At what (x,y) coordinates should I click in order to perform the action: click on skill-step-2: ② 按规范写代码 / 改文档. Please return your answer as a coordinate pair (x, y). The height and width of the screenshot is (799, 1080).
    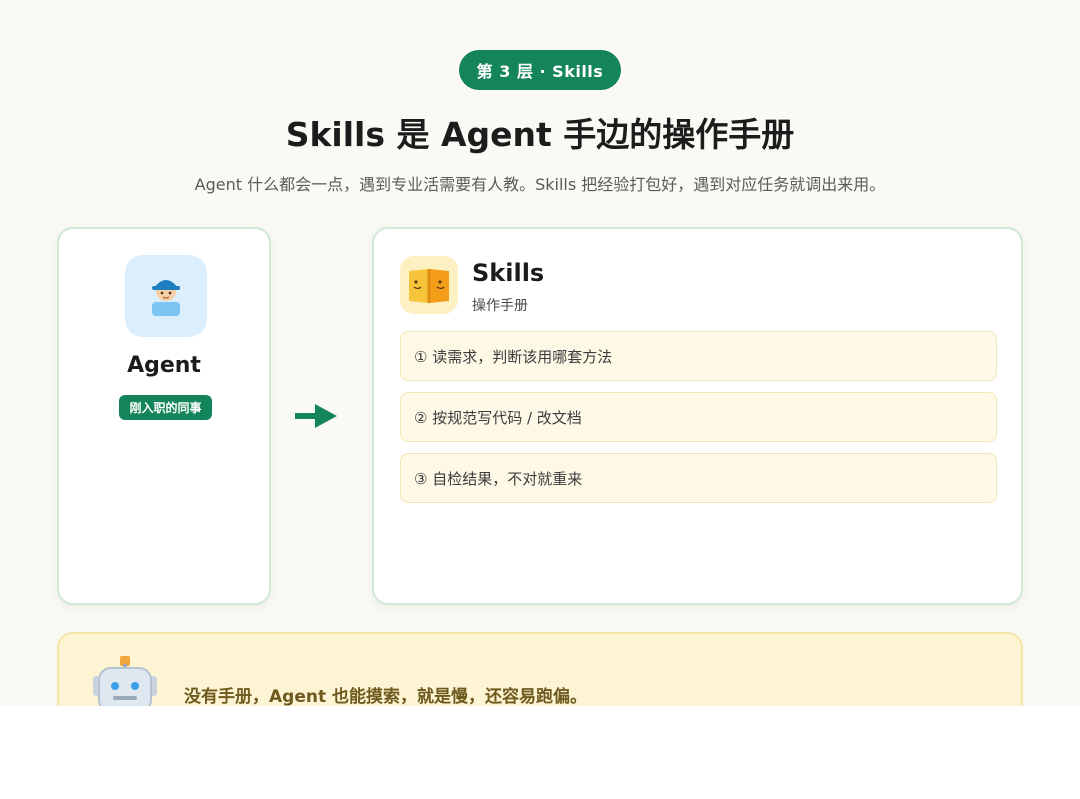
    Looking at the image, I should click on (698, 417).